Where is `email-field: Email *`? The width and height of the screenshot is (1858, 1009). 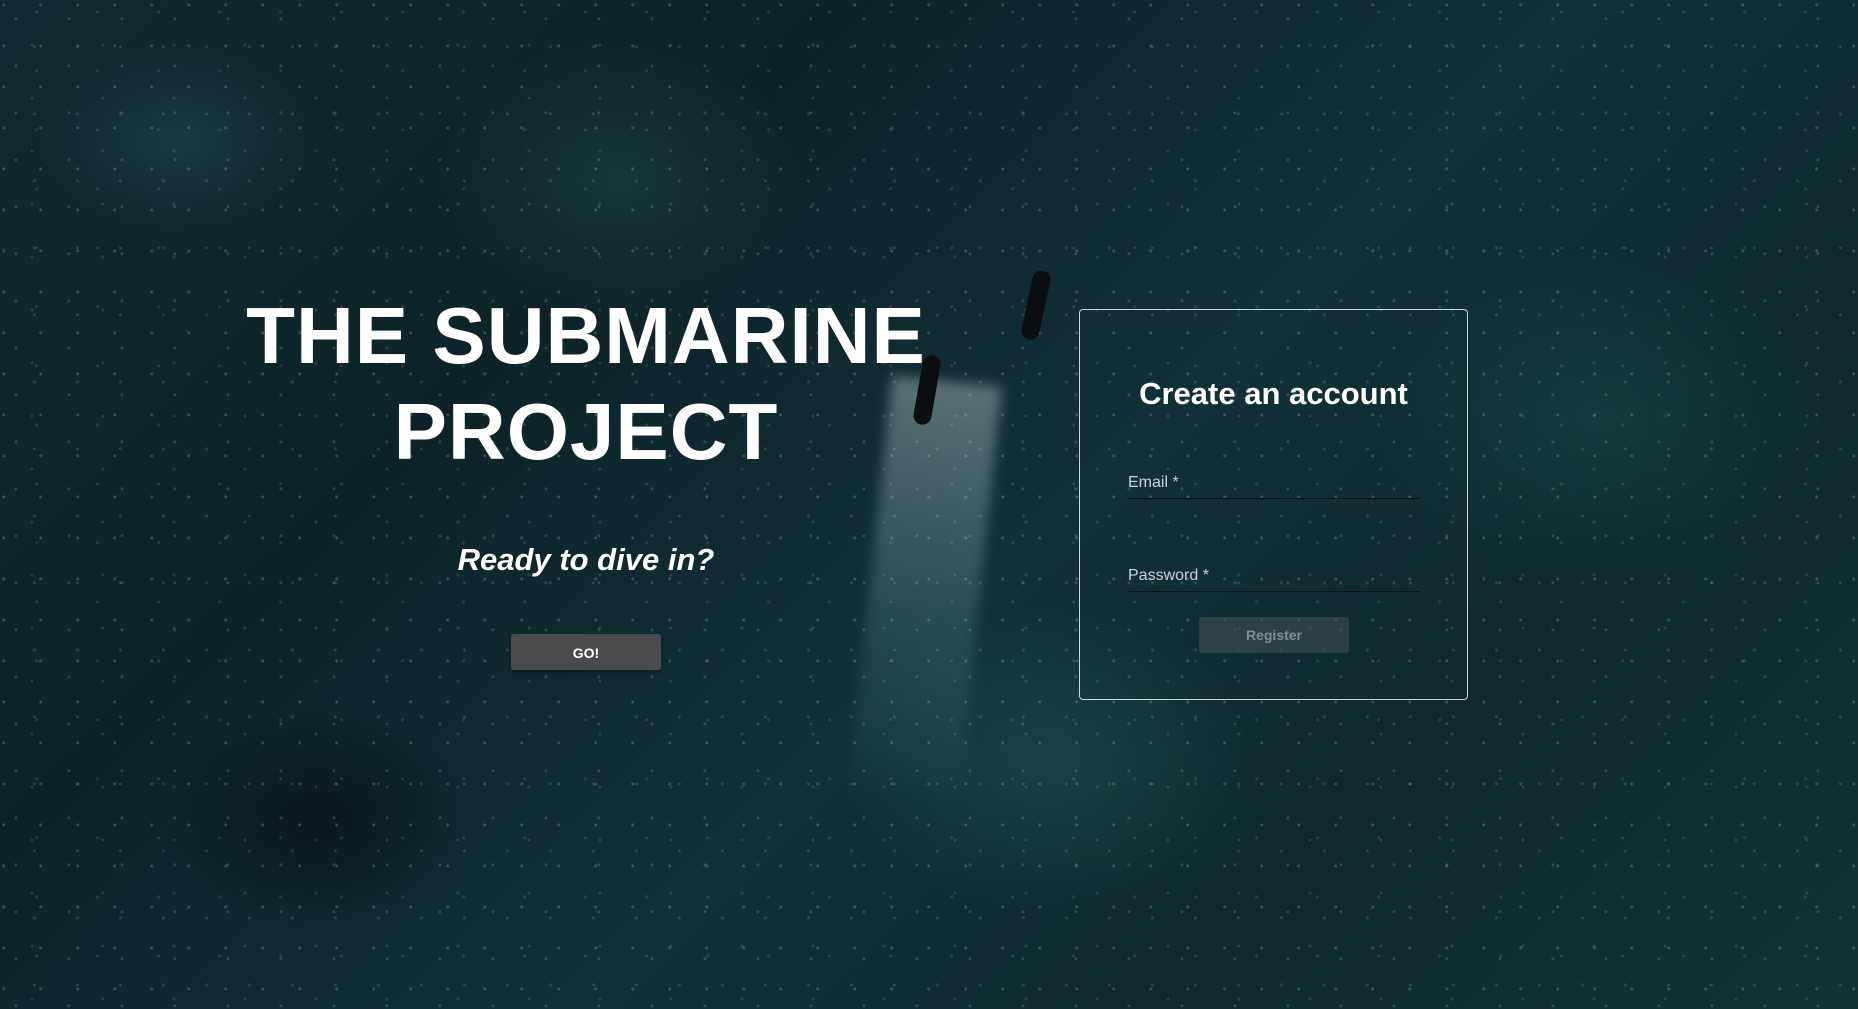 email-field: Email * is located at coordinates (1274, 483).